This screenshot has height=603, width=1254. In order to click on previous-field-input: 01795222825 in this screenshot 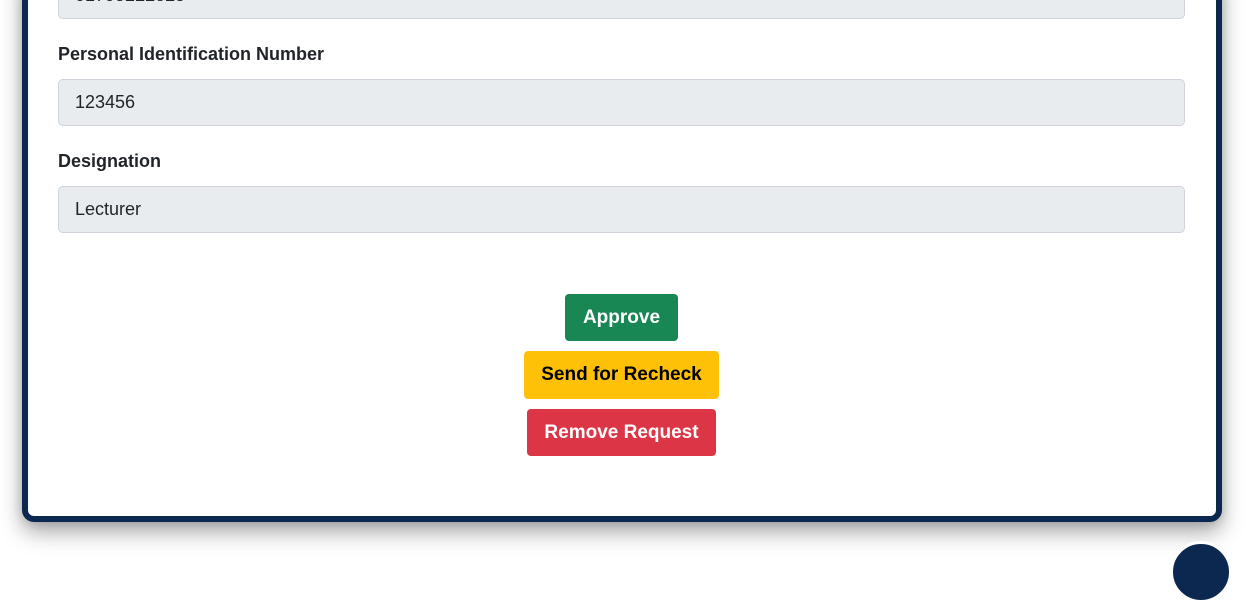, I will do `click(621, 9)`.